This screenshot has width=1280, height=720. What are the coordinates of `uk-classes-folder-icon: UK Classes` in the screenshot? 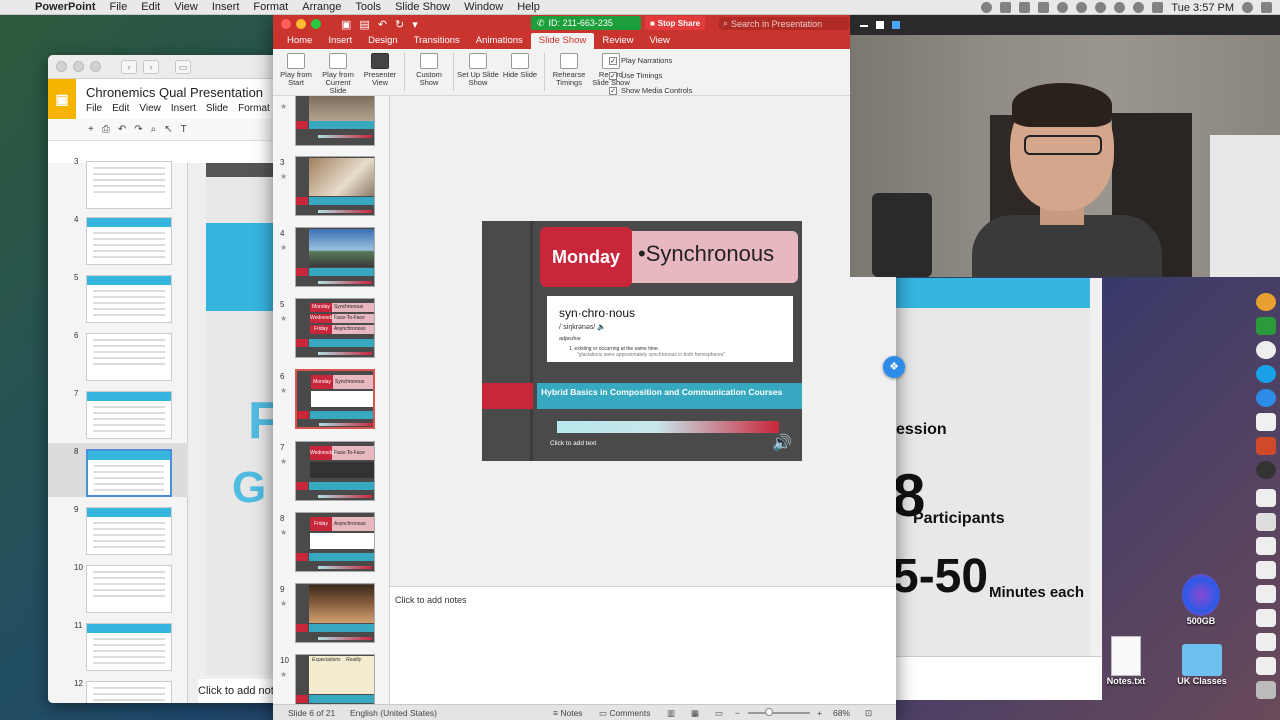 It's located at (1202, 665).